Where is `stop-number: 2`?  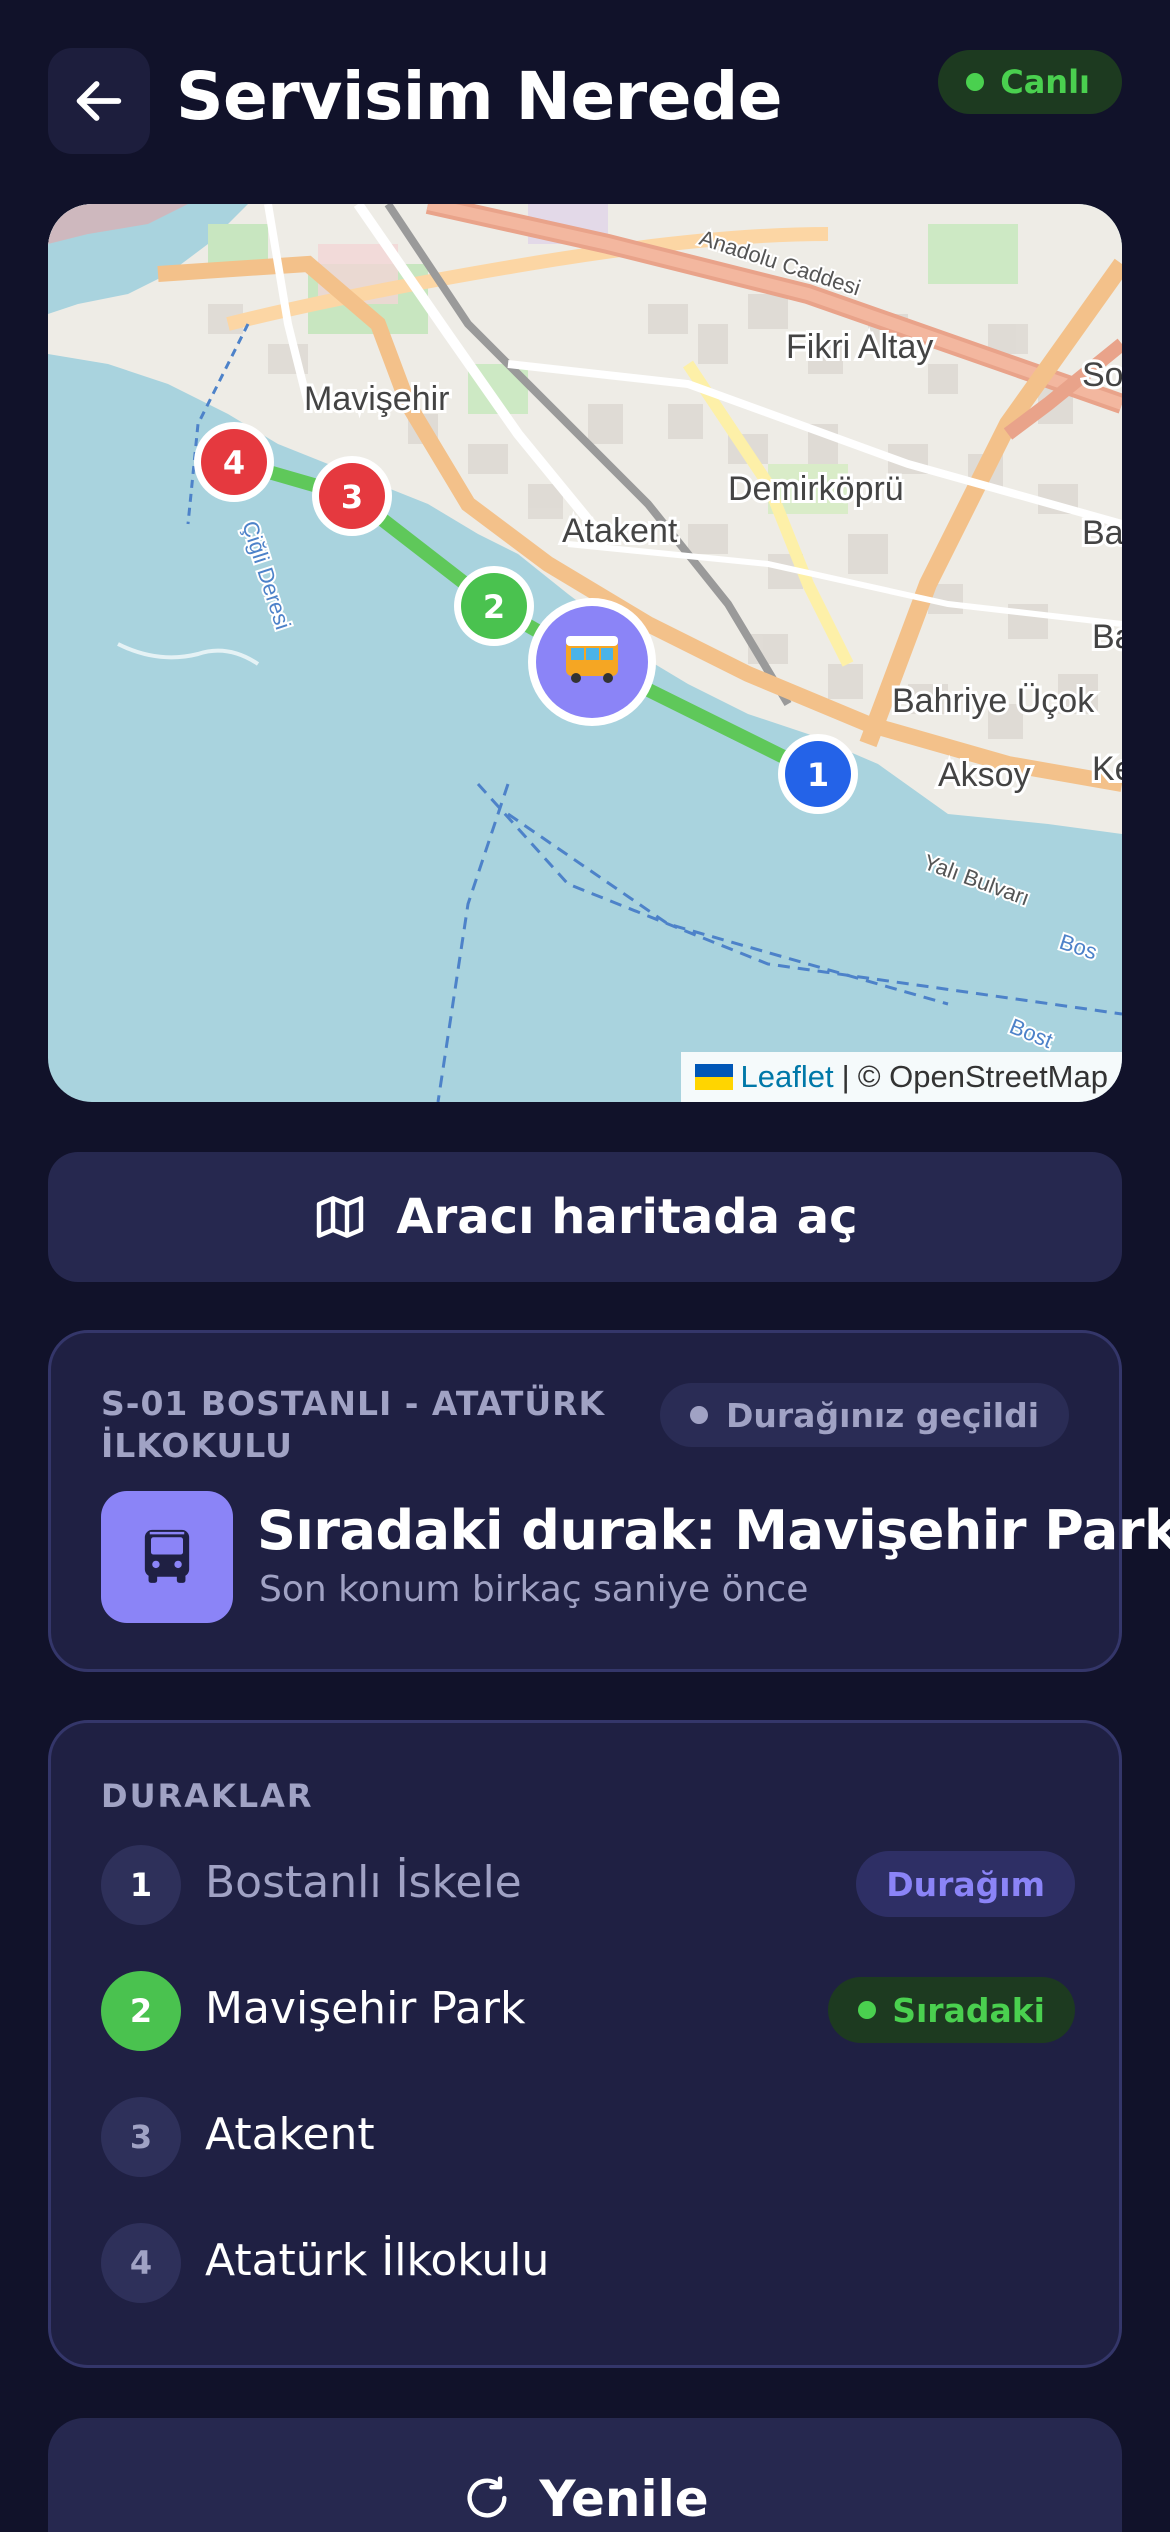 stop-number: 2 is located at coordinates (141, 2011).